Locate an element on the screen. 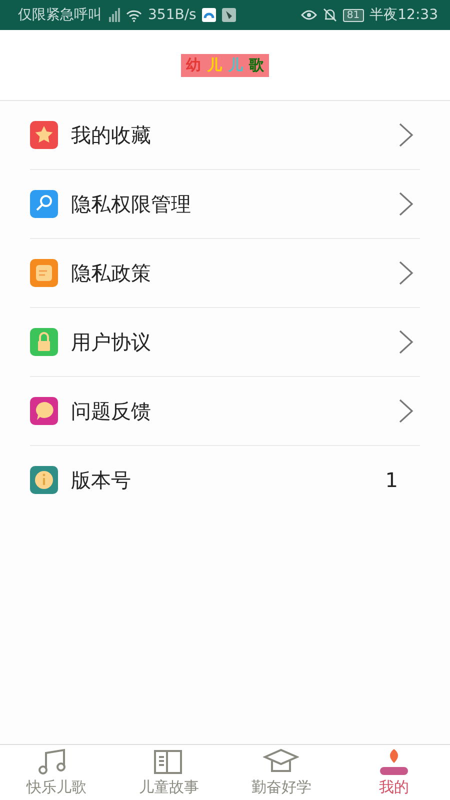 This screenshot has width=450, height=800. menu-label: 隐私政策 is located at coordinates (111, 273).